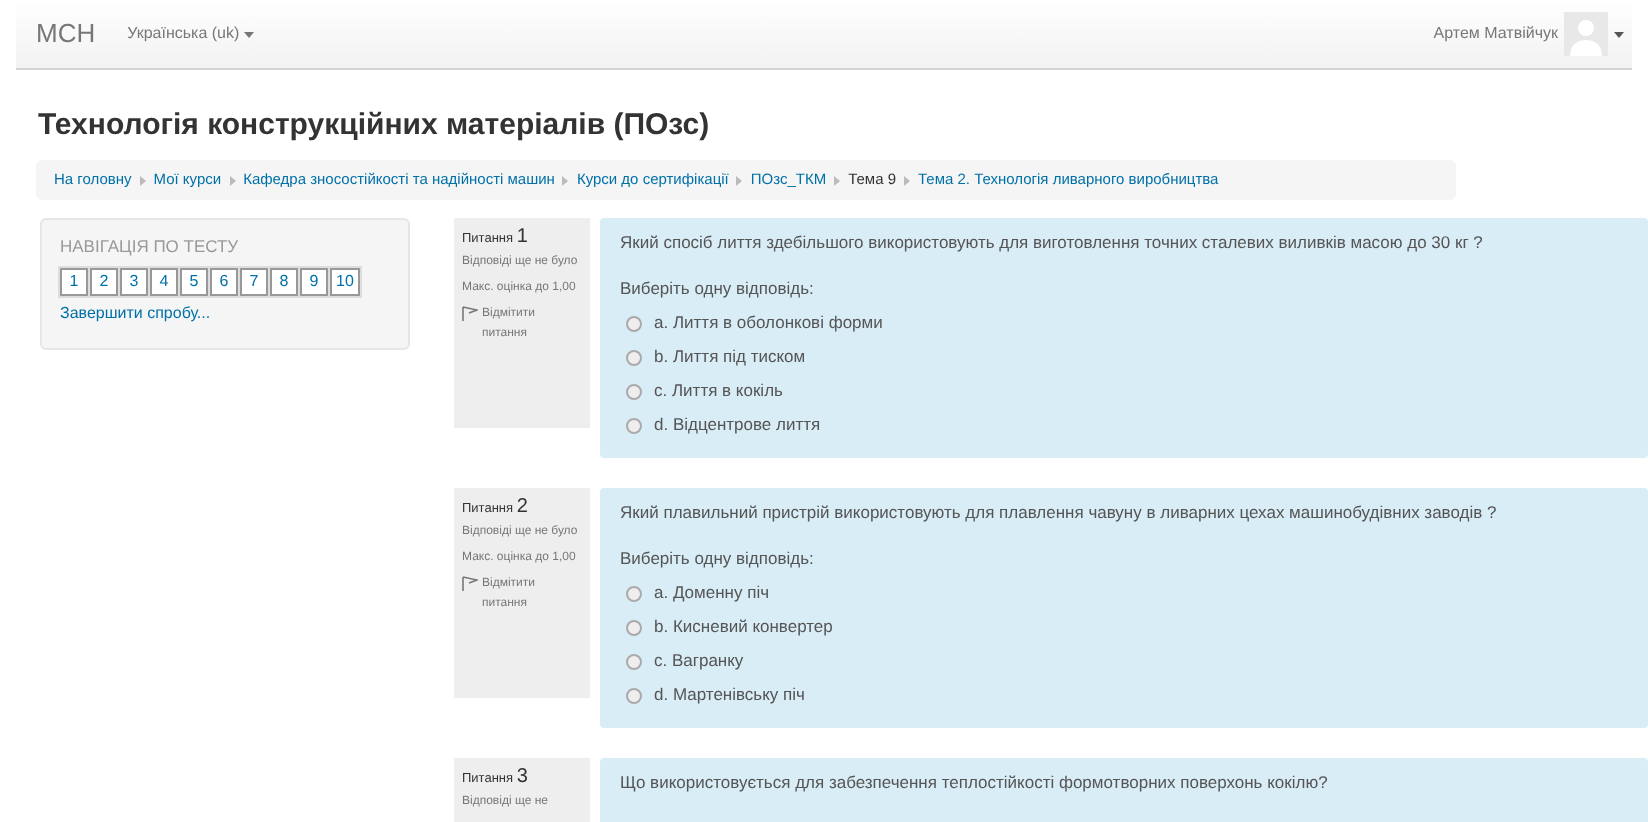 This screenshot has width=1648, height=822. I want to click on question-nav-button: 3, so click(134, 281).